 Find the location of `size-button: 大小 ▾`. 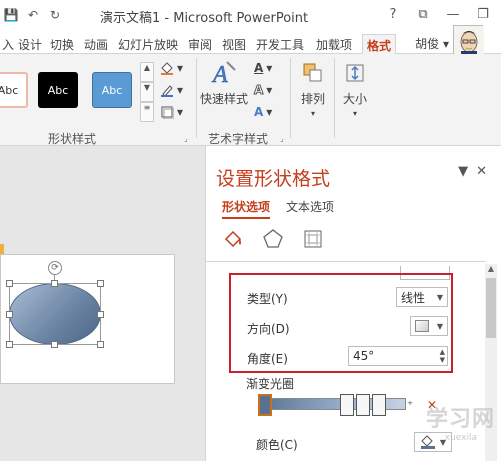

size-button: 大小 ▾ is located at coordinates (355, 88).